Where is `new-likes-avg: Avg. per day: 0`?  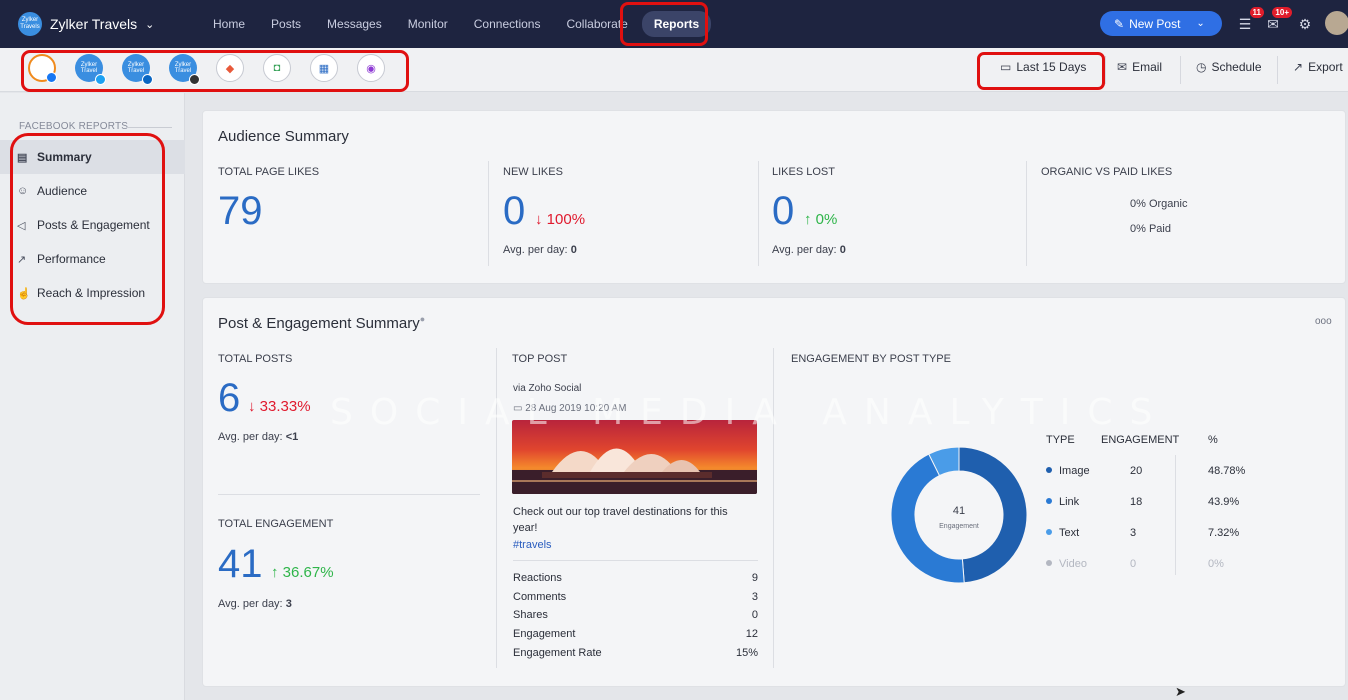 new-likes-avg: Avg. per day: 0 is located at coordinates (540, 250).